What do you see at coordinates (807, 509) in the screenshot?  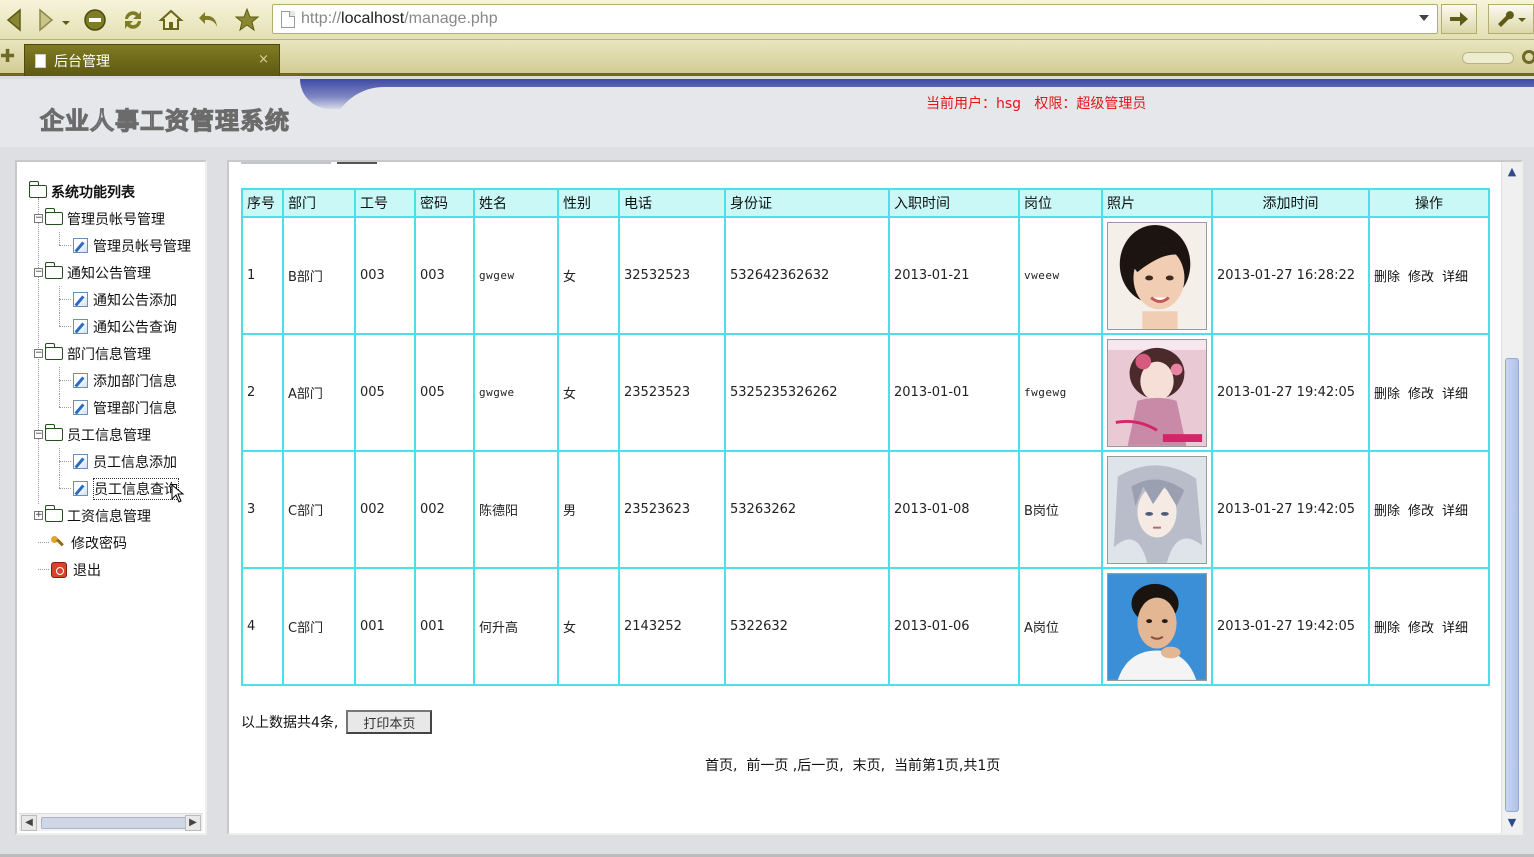 I see `cell-id-card: 53263262` at bounding box center [807, 509].